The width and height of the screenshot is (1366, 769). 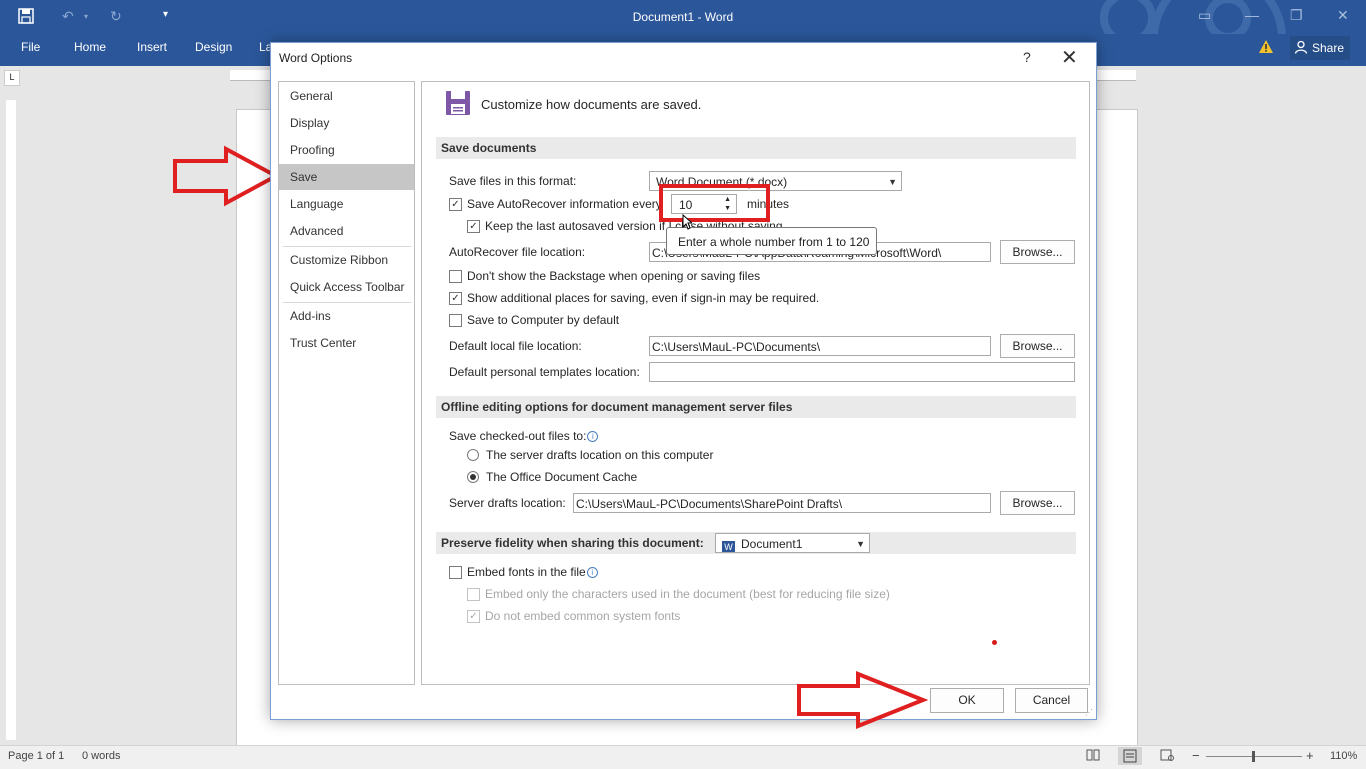 I want to click on decorative-pattern-icon, so click(x=1128, y=17).